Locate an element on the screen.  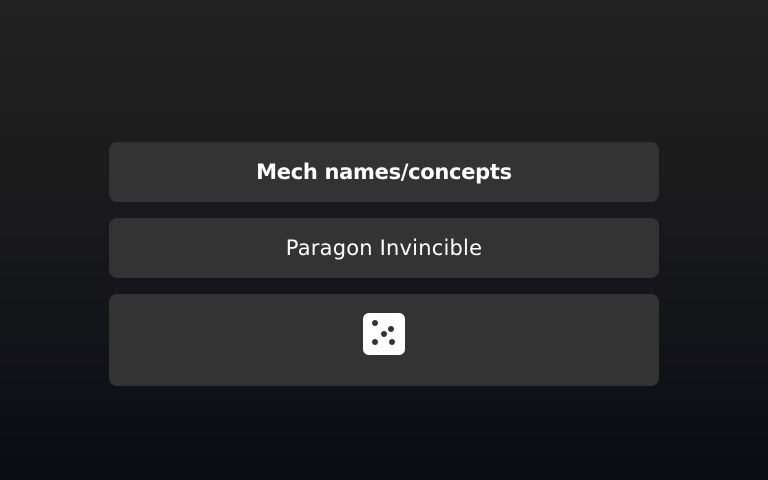
generated-result: Paragon Invincible is located at coordinates (384, 248).